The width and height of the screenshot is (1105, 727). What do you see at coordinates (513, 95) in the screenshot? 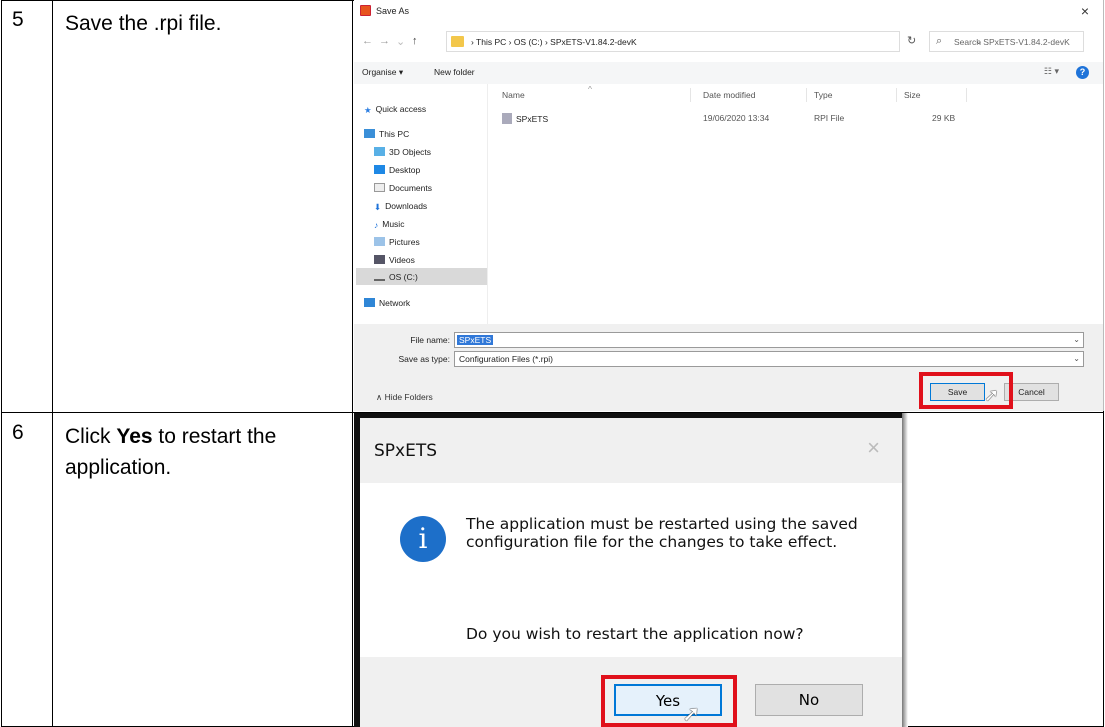
I see `column-header-name: Name` at bounding box center [513, 95].